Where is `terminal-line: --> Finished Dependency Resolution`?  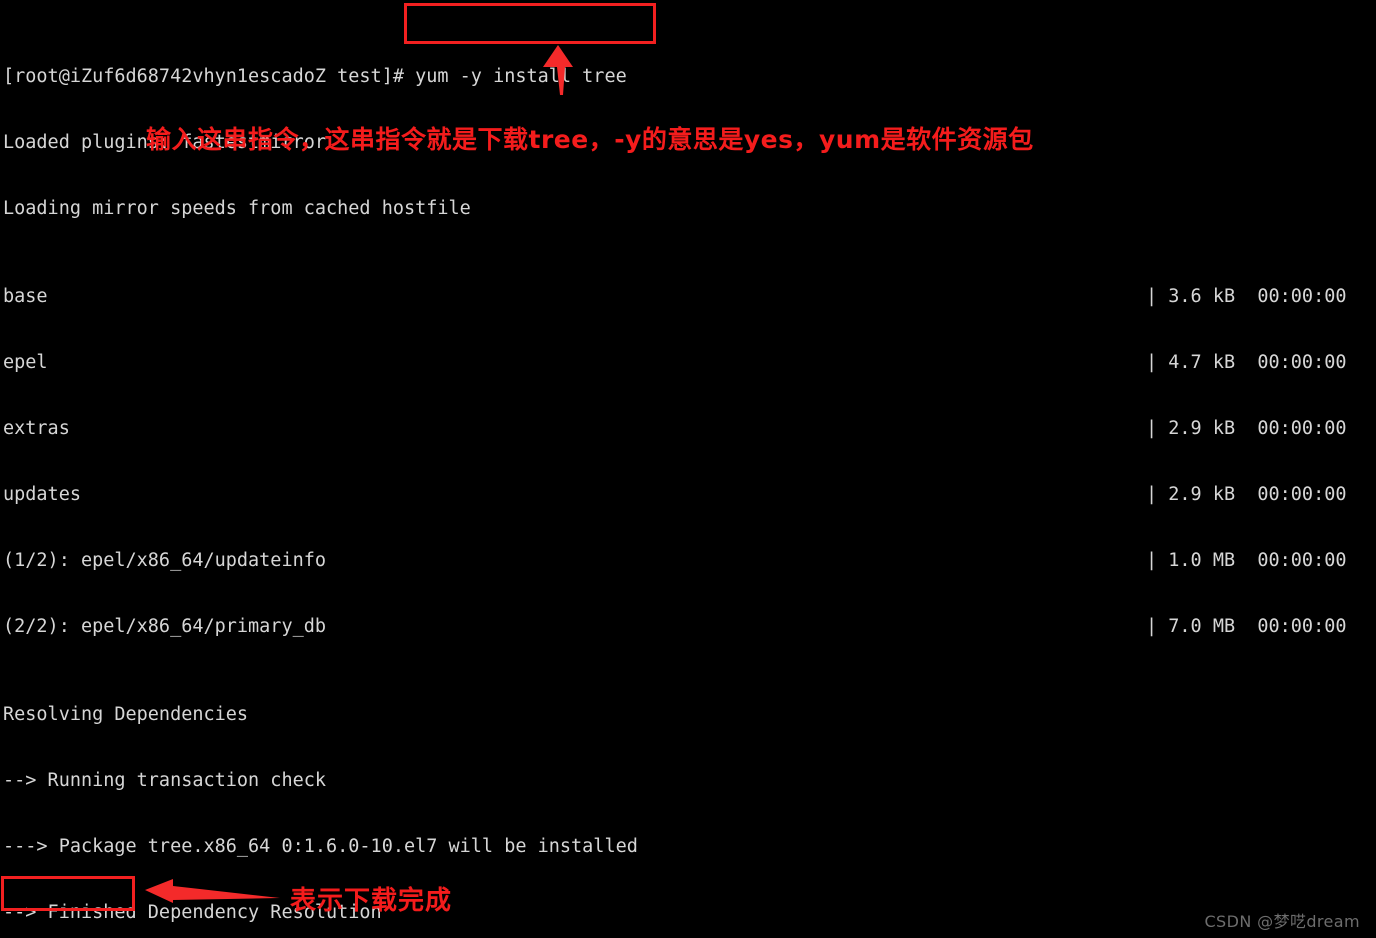 terminal-line: --> Finished Dependency Resolution is located at coordinates (688, 913).